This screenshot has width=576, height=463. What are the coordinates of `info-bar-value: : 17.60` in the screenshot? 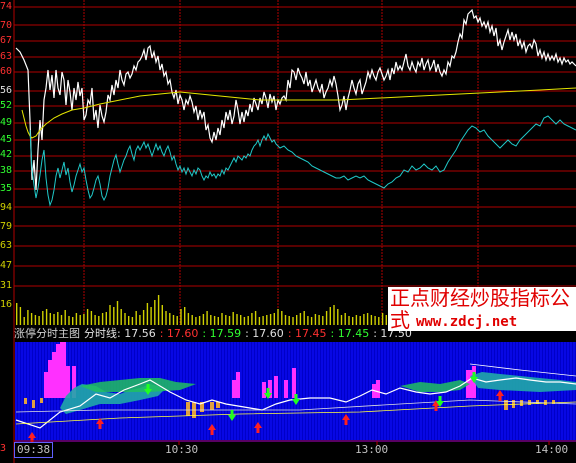 It's located at (264, 333).